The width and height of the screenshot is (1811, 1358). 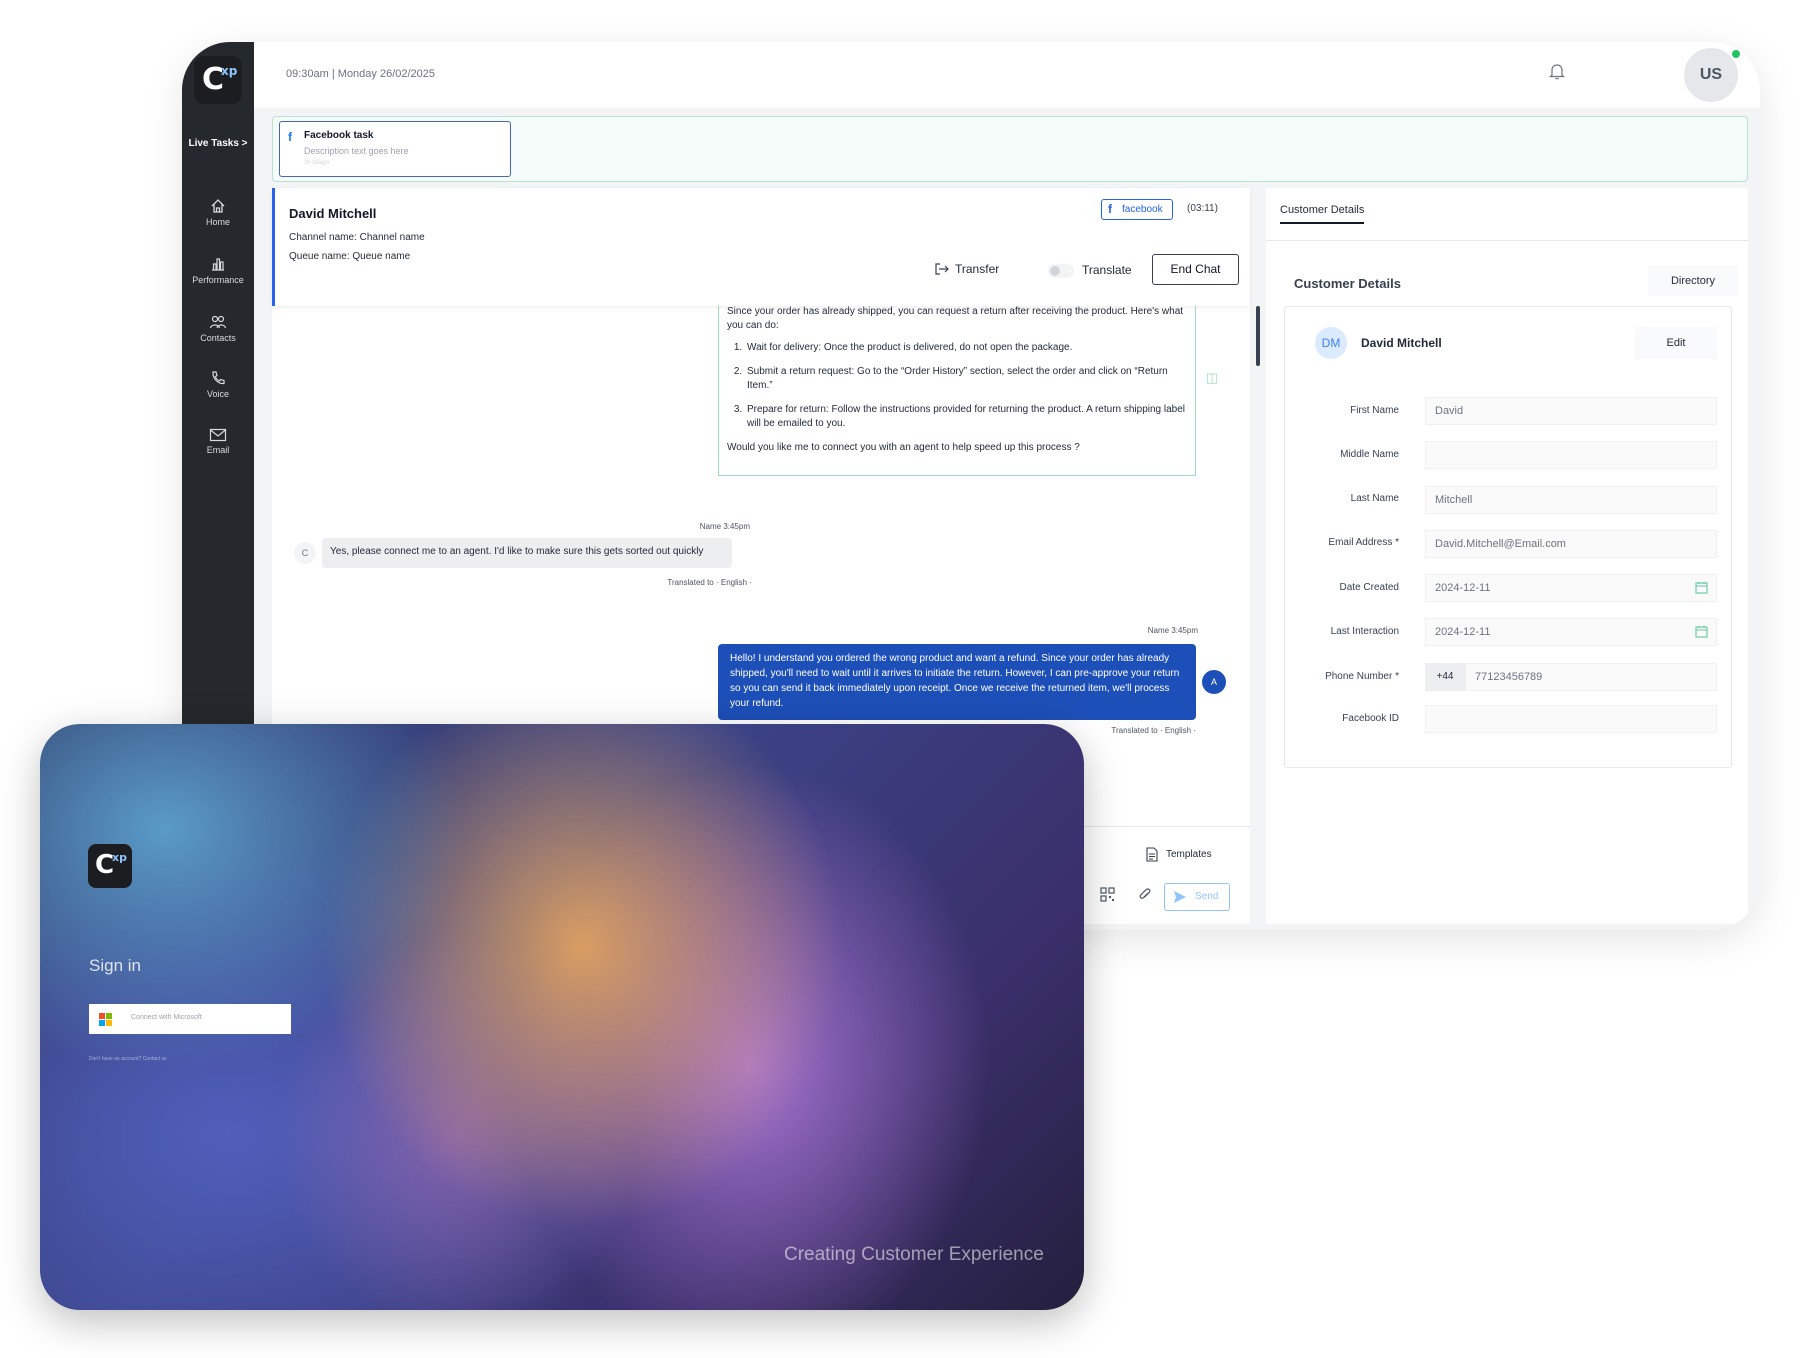 I want to click on directory-button: Directory, so click(x=1693, y=281).